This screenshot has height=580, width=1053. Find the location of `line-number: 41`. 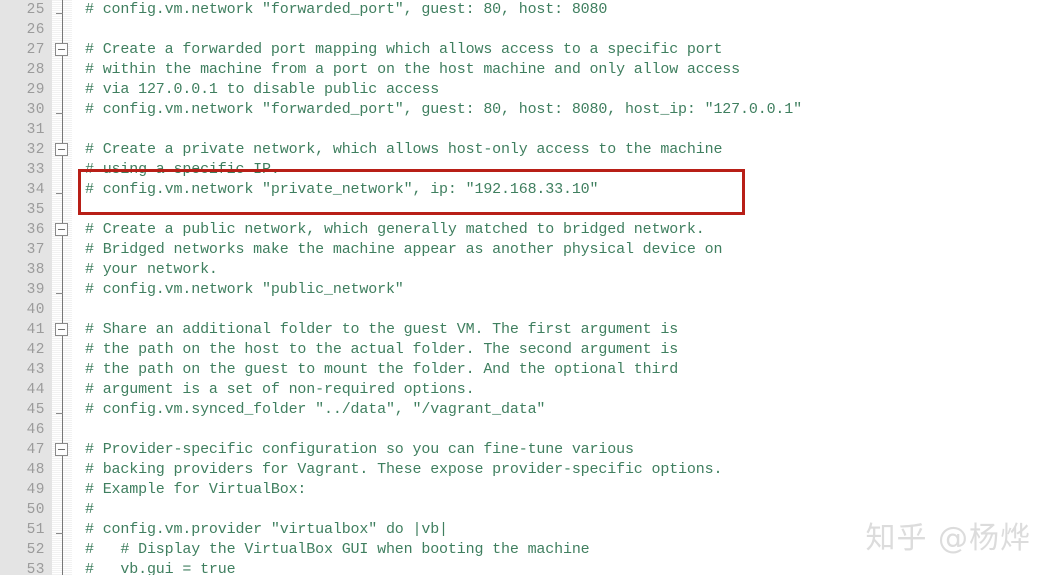

line-number: 41 is located at coordinates (35, 330).